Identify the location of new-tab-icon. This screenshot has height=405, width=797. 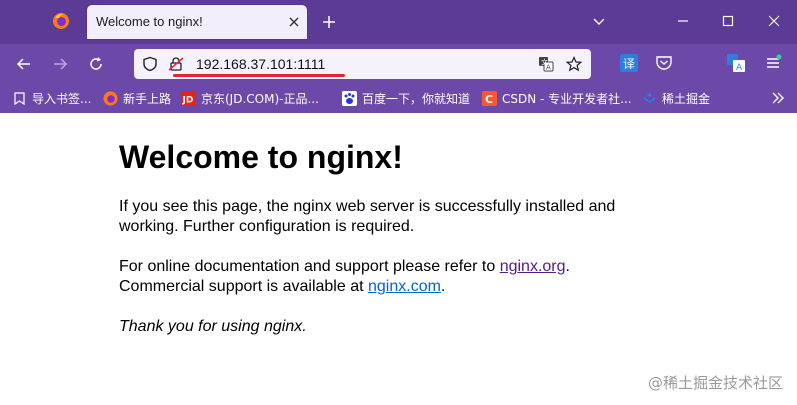
(329, 22).